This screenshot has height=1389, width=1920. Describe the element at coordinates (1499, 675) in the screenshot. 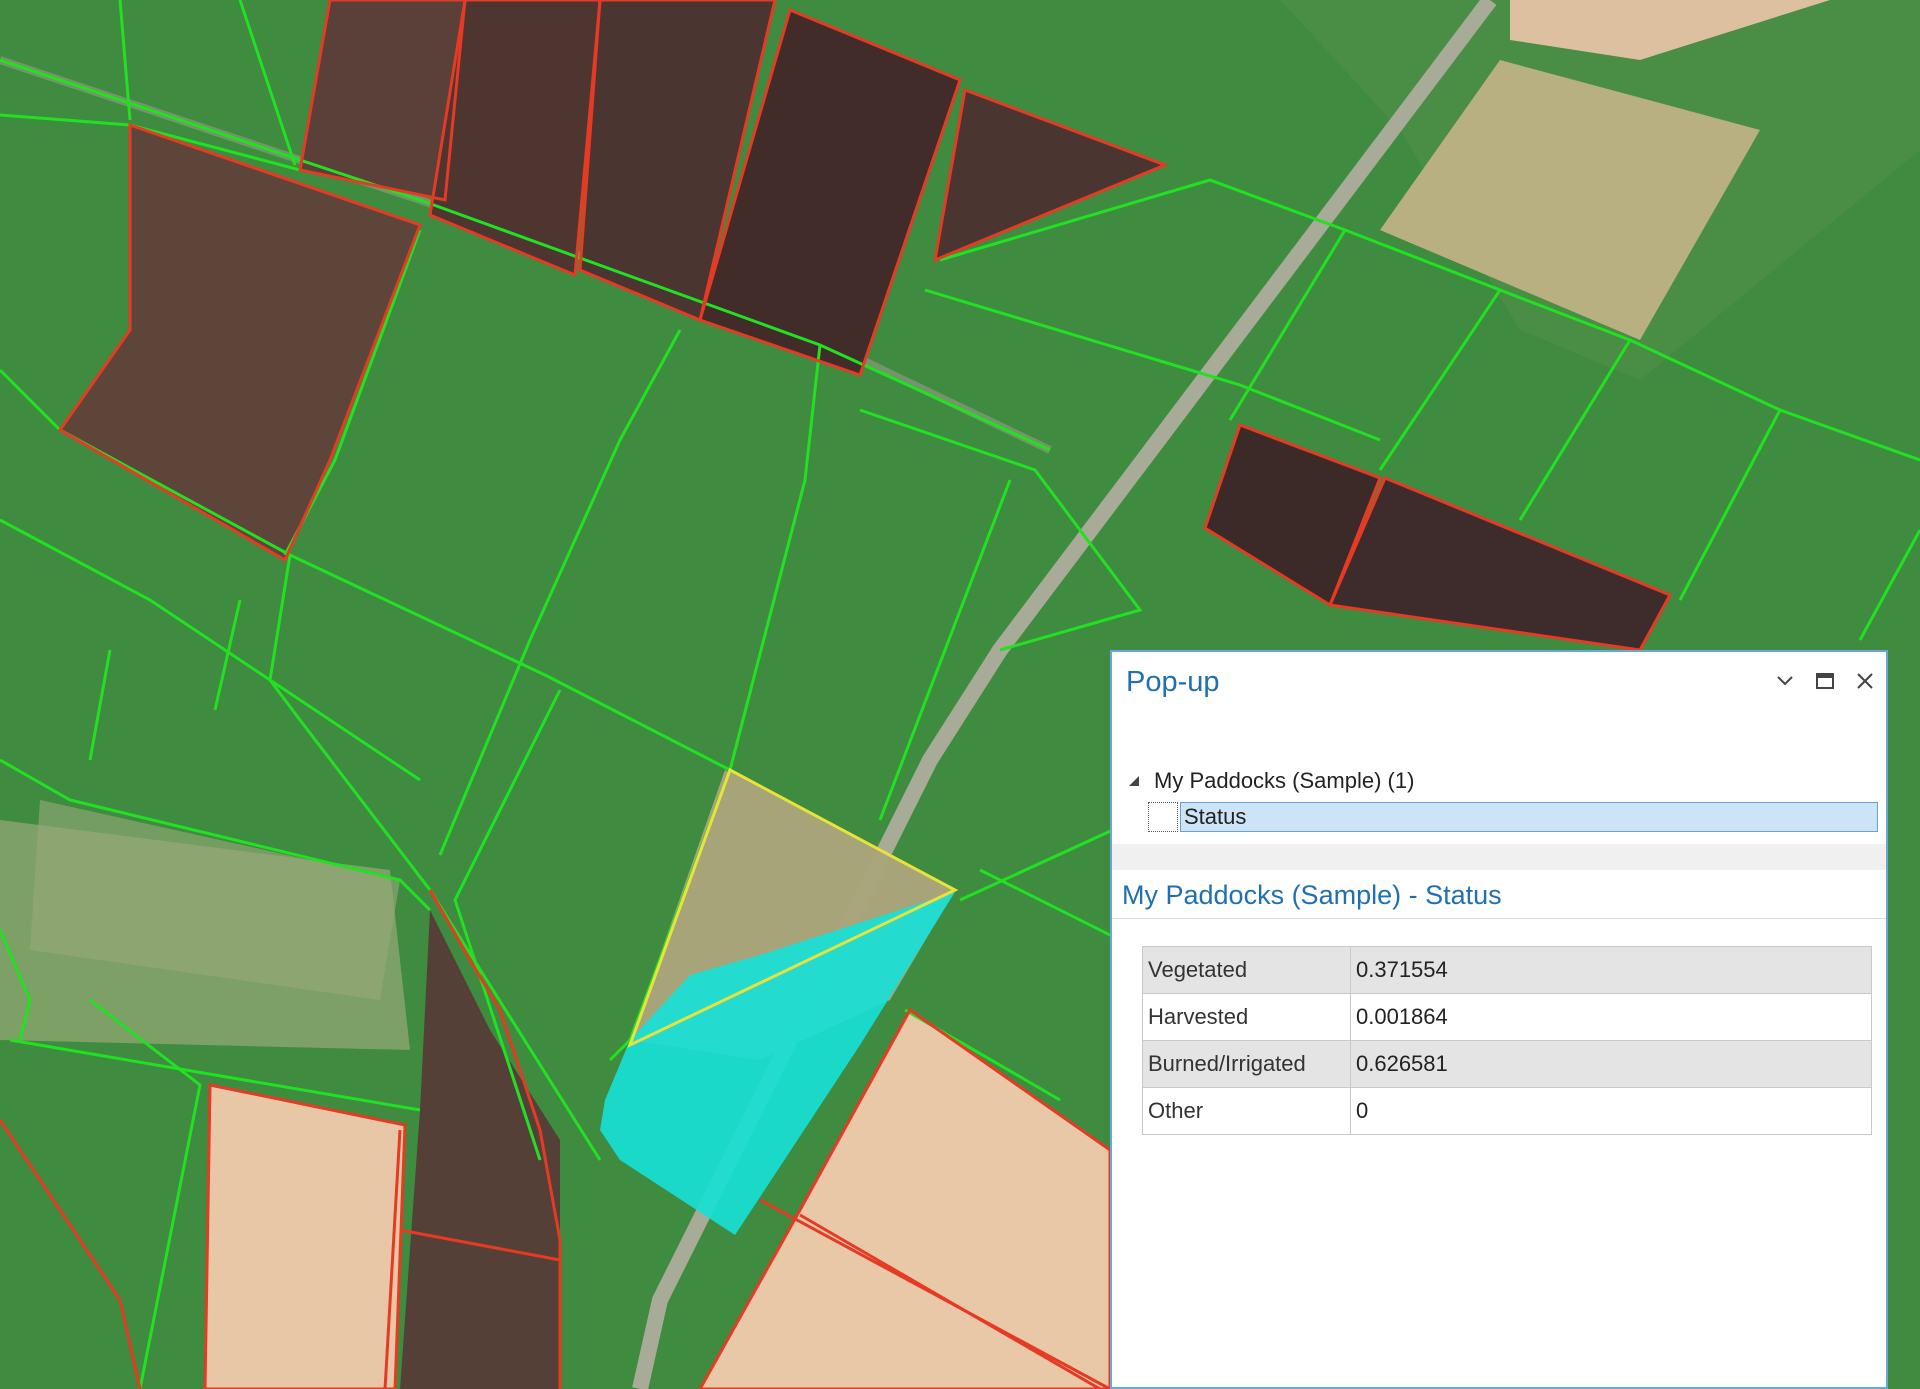

I see `popup-header: Pop-up` at that location.